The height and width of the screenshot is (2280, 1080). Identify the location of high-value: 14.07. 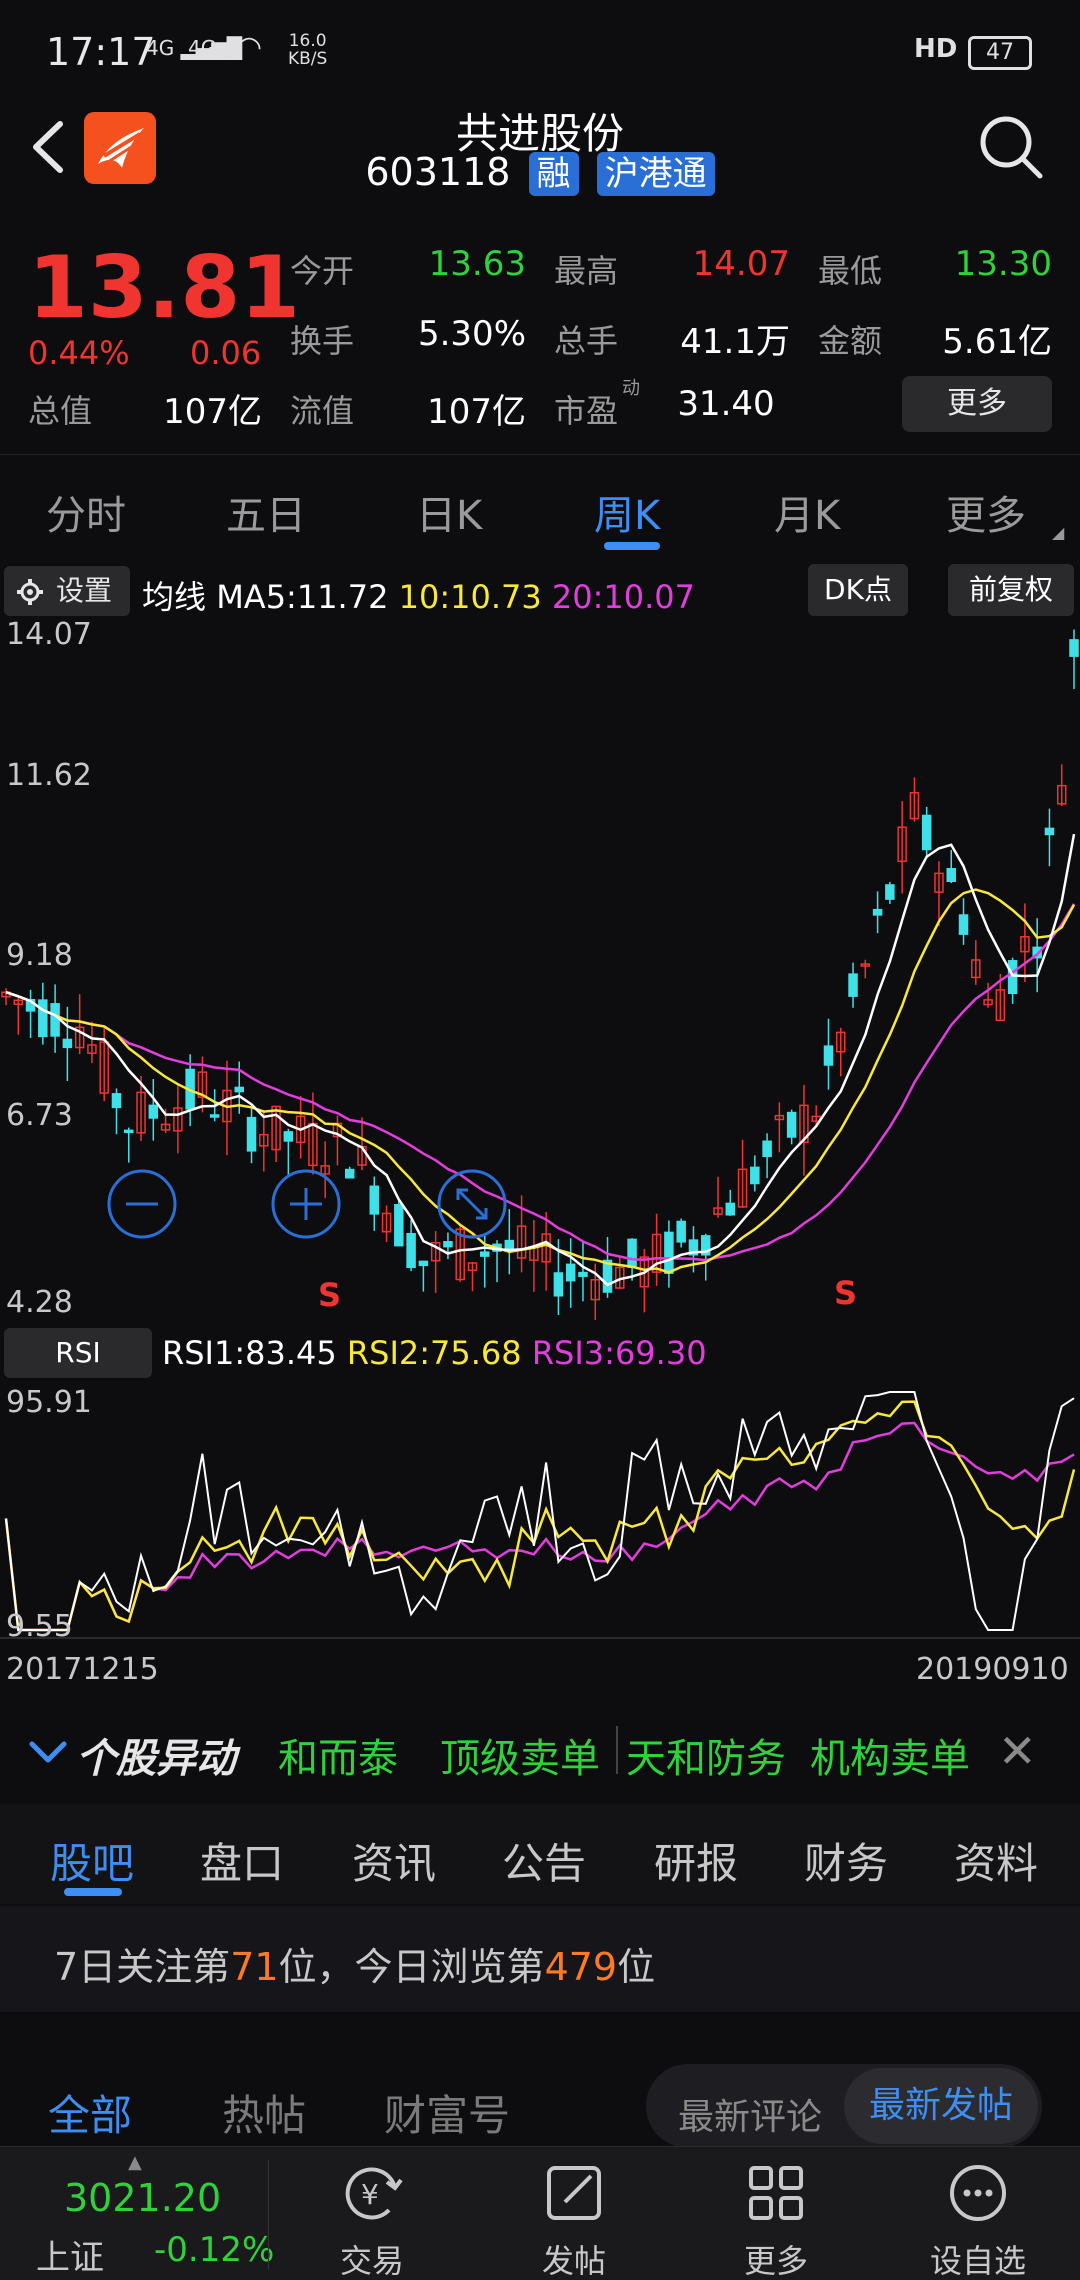
(741, 264).